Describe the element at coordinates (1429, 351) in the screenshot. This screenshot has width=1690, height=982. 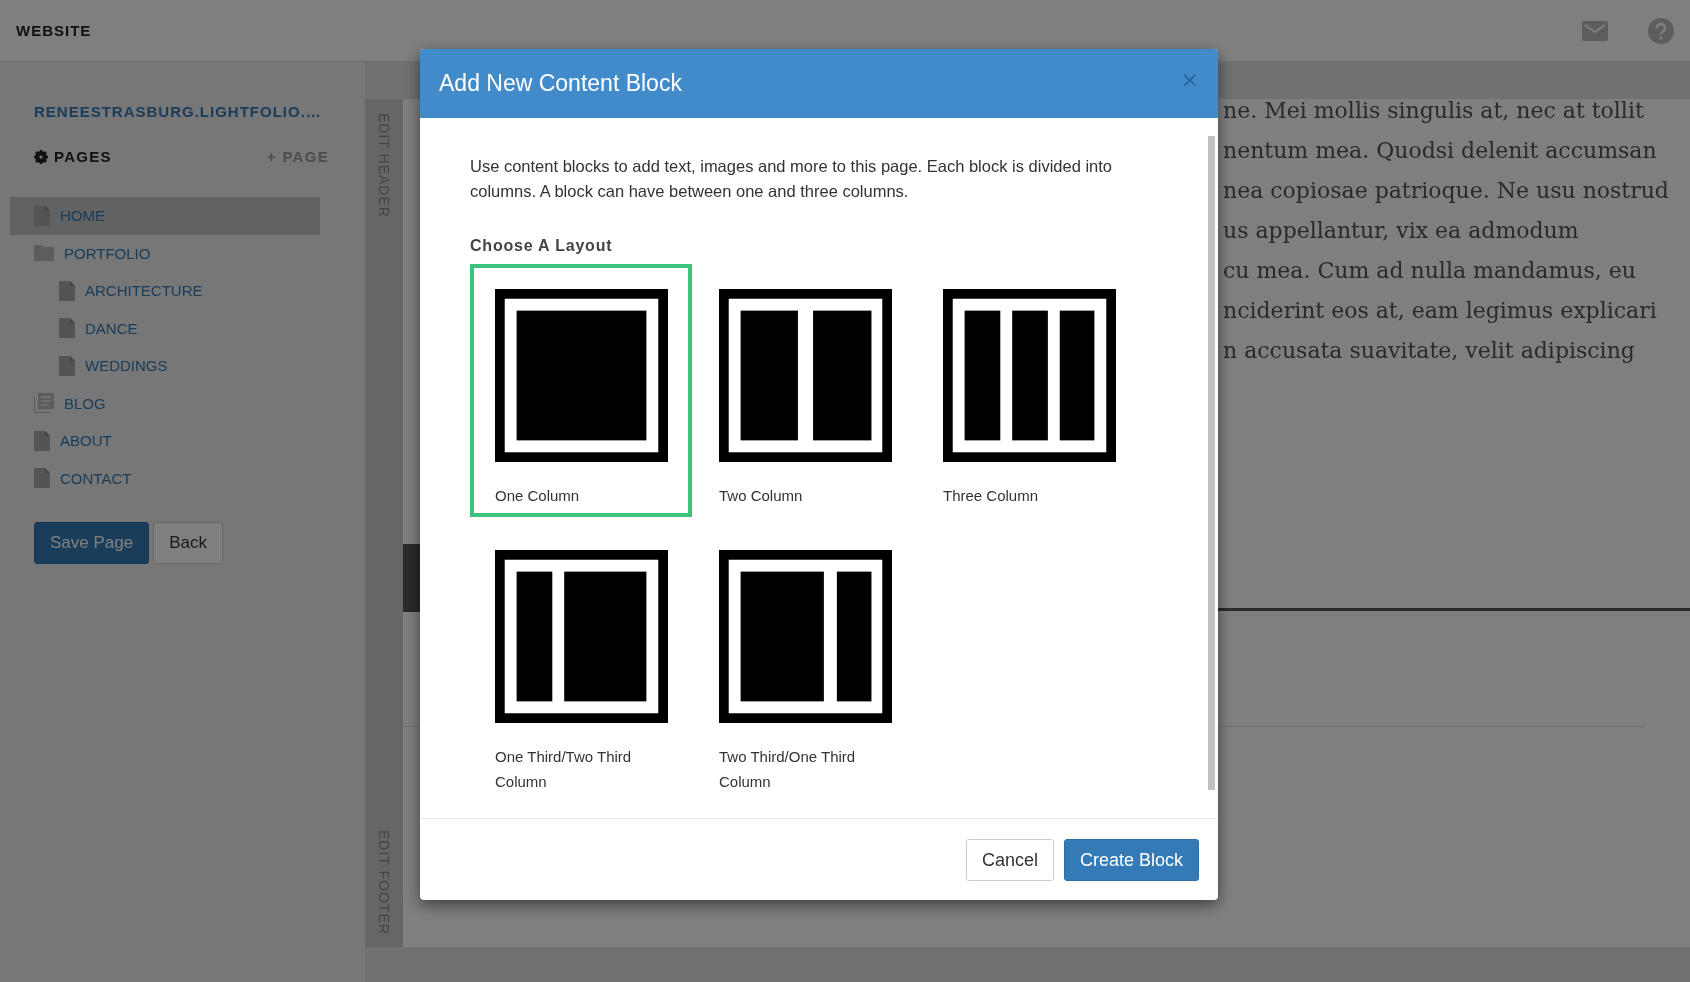
I see `body-text-line: n accusata suavitate, velit adipiscing` at that location.